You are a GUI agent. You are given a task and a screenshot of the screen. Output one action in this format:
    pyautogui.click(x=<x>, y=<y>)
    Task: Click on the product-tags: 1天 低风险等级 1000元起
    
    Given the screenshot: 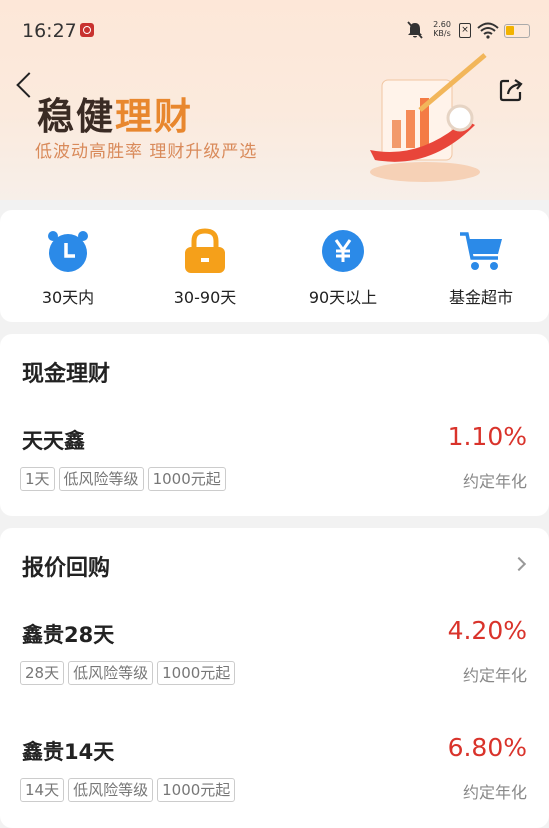 What is the action you would take?
    pyautogui.click(x=123, y=479)
    